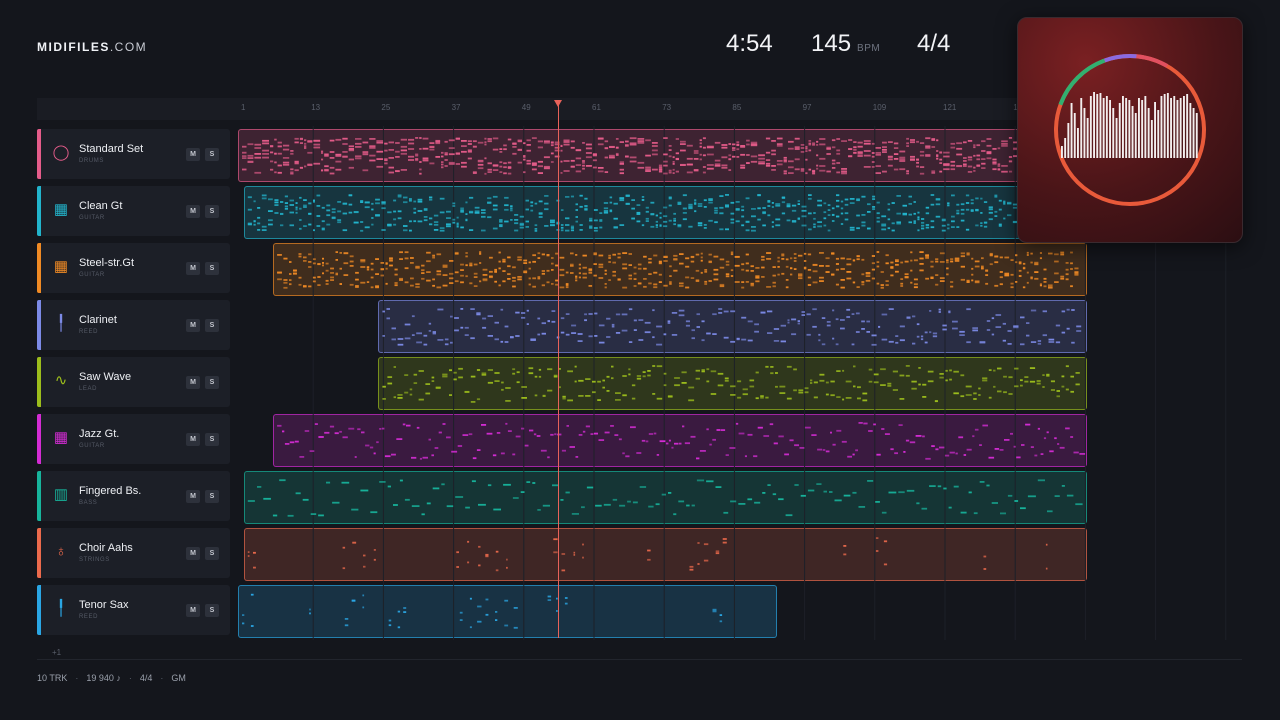 The width and height of the screenshot is (1280, 720). Describe the element at coordinates (558, 369) in the screenshot. I see `playhead` at that location.